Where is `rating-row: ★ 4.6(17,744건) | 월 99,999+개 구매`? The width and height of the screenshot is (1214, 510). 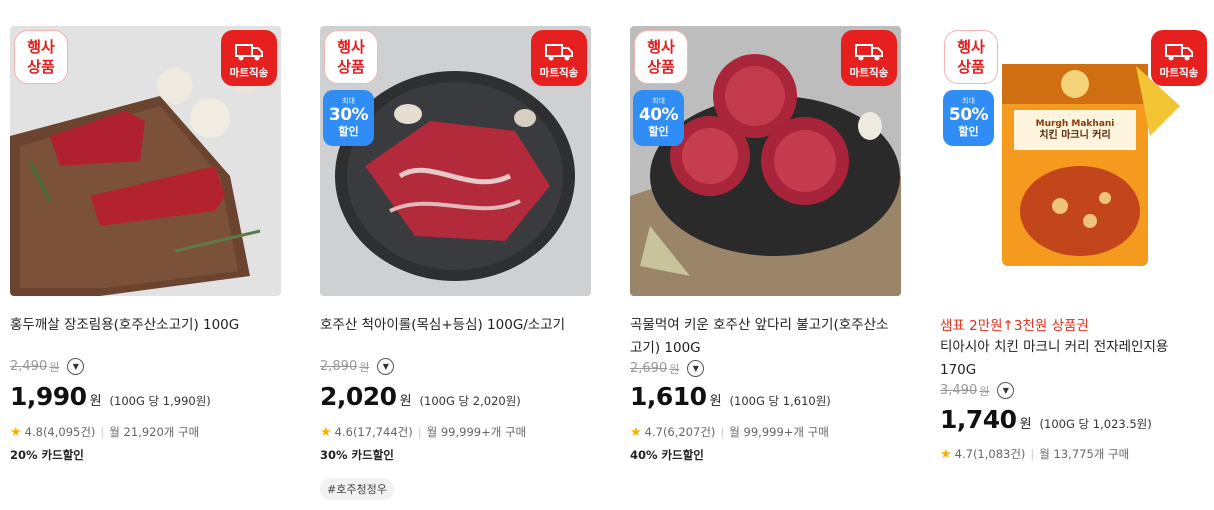 rating-row: ★ 4.6(17,744건) | 월 99,999+개 구매 is located at coordinates (423, 432).